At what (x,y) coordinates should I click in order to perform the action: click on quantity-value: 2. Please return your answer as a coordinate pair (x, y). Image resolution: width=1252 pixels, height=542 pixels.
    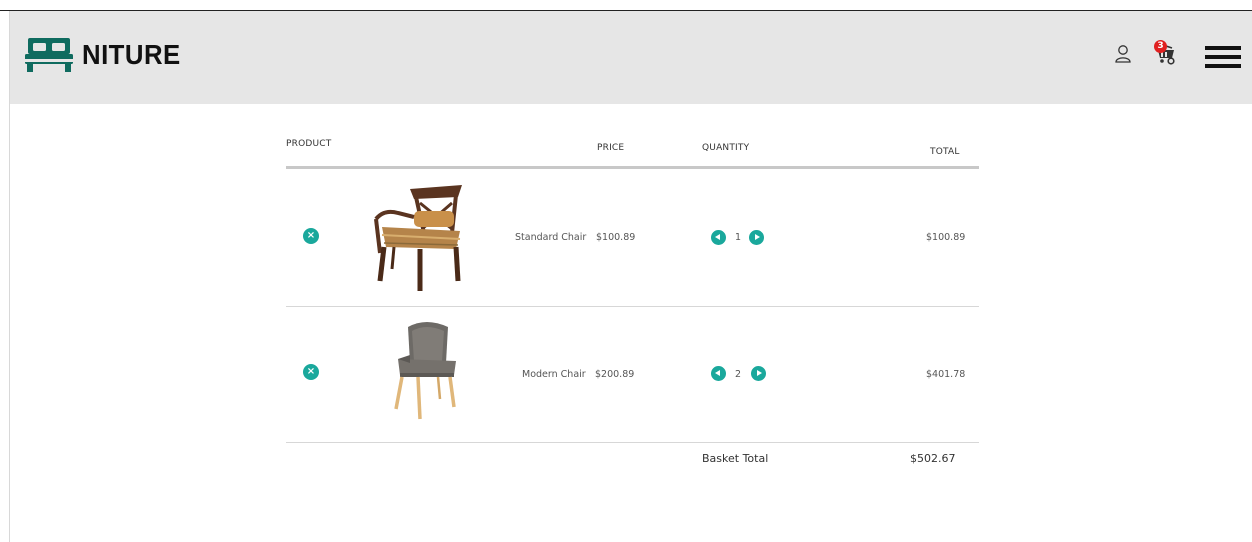
    Looking at the image, I should click on (738, 374).